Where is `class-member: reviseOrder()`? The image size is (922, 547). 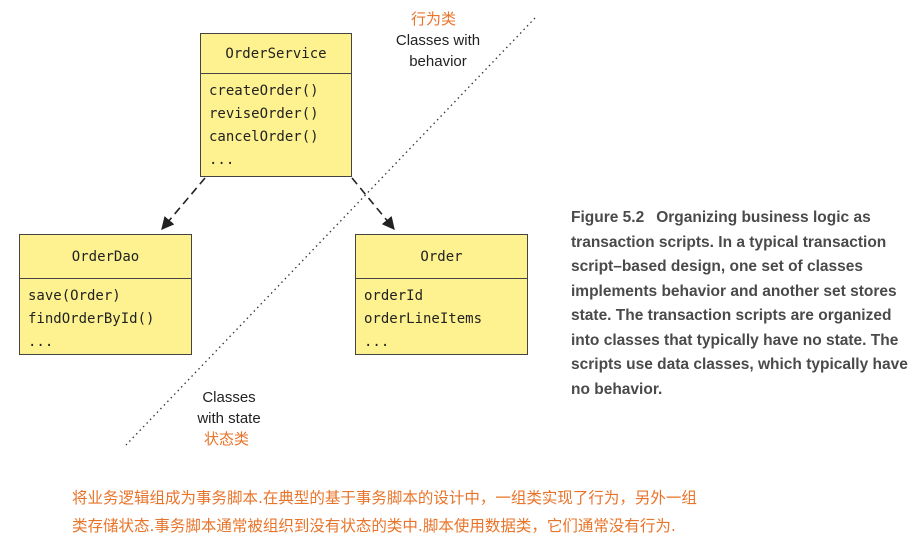
class-member: reviseOrder() is located at coordinates (264, 114).